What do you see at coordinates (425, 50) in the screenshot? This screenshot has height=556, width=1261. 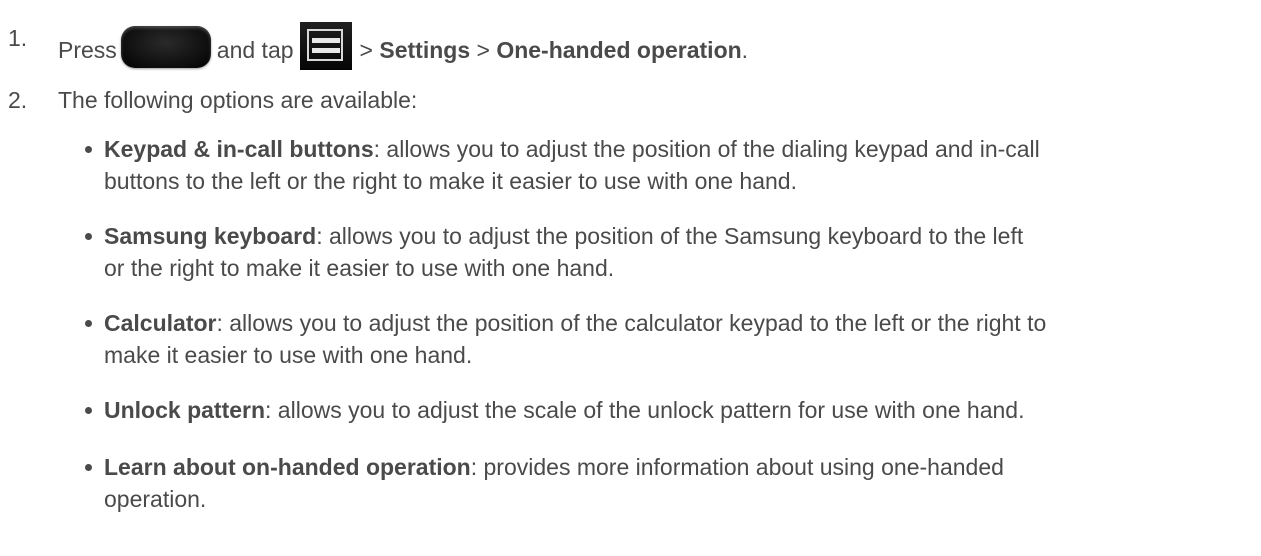 I see `settings-label: Settings` at bounding box center [425, 50].